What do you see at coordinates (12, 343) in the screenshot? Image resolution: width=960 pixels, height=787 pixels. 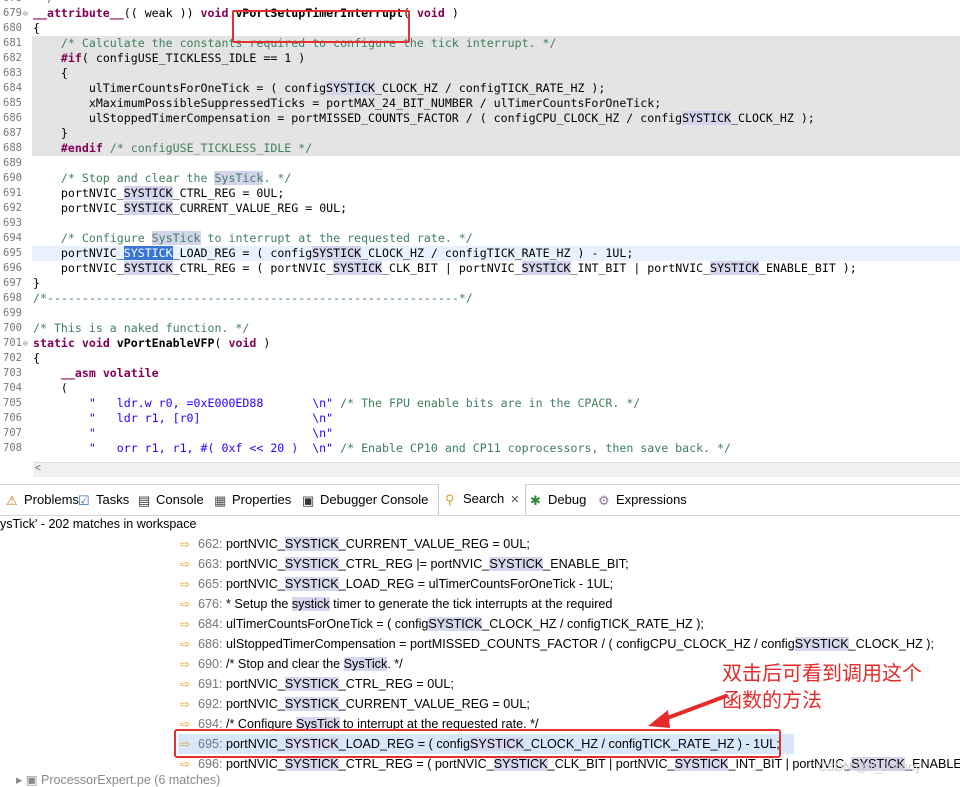 I see `line-number: 701` at bounding box center [12, 343].